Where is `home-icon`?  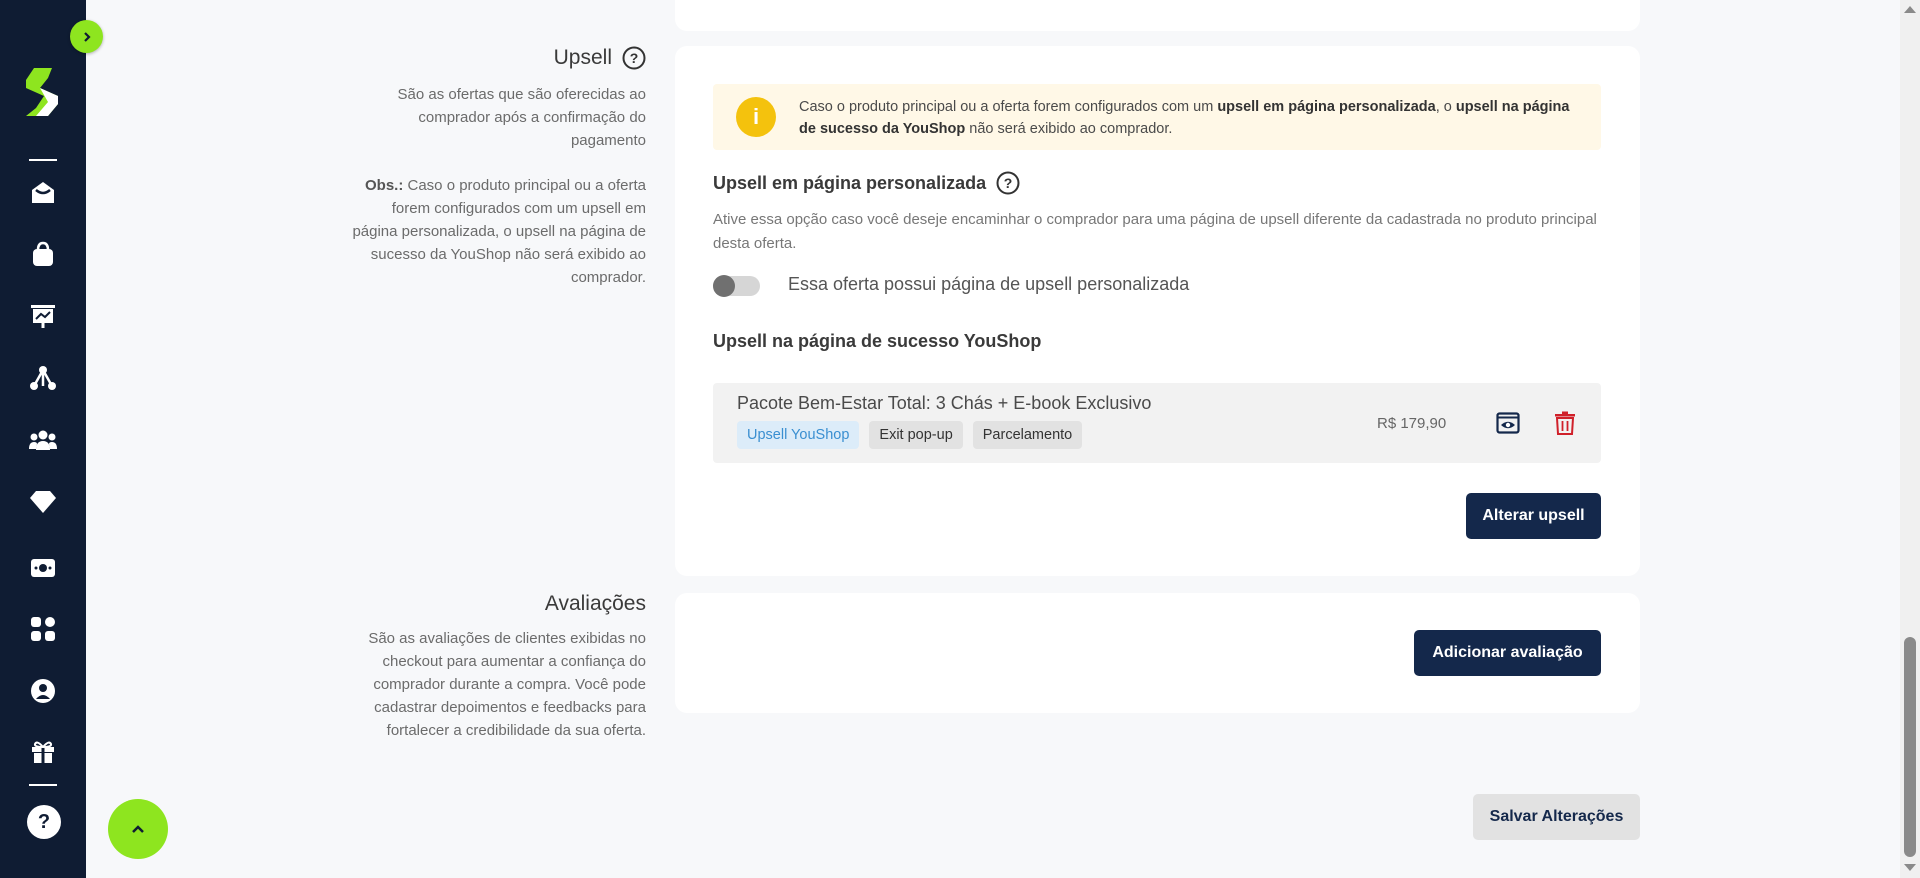 home-icon is located at coordinates (43, 192).